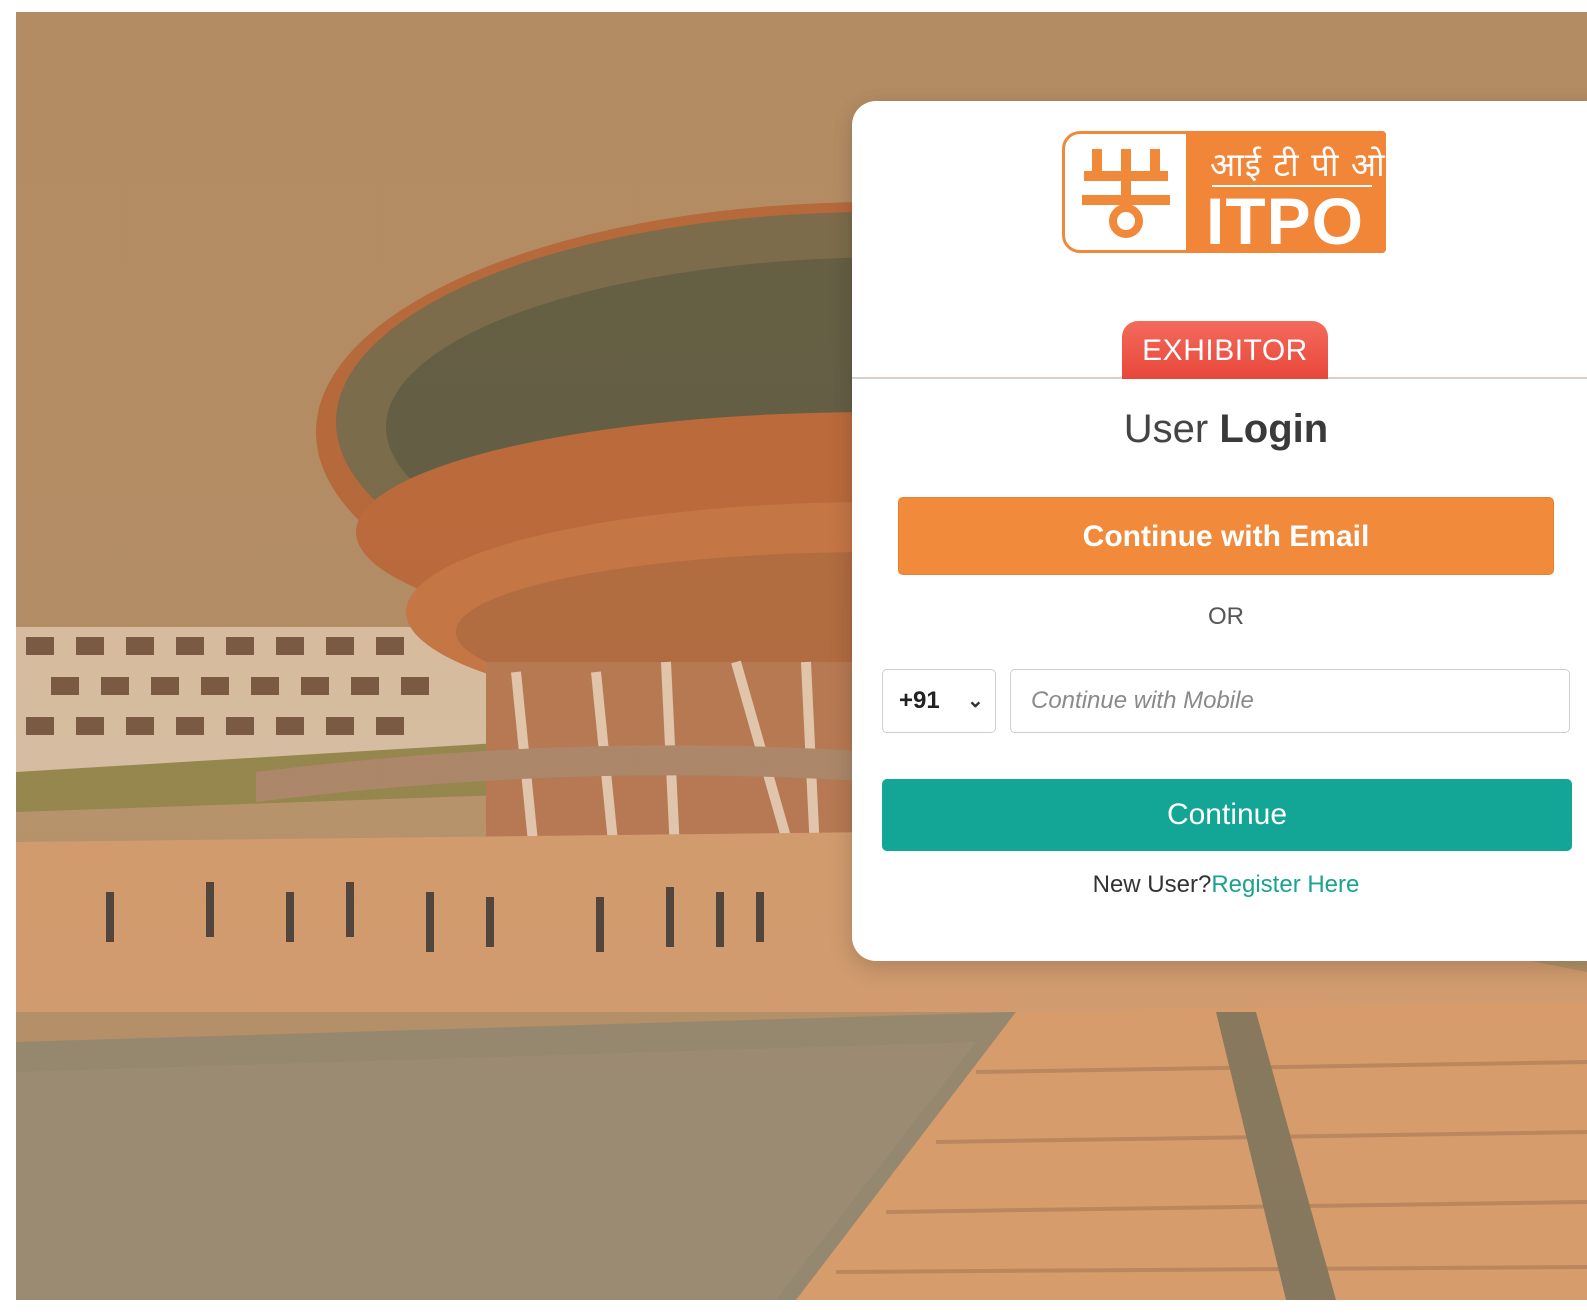  What do you see at coordinates (1226, 536) in the screenshot?
I see `continue-with-email-button: Continue with Email` at bounding box center [1226, 536].